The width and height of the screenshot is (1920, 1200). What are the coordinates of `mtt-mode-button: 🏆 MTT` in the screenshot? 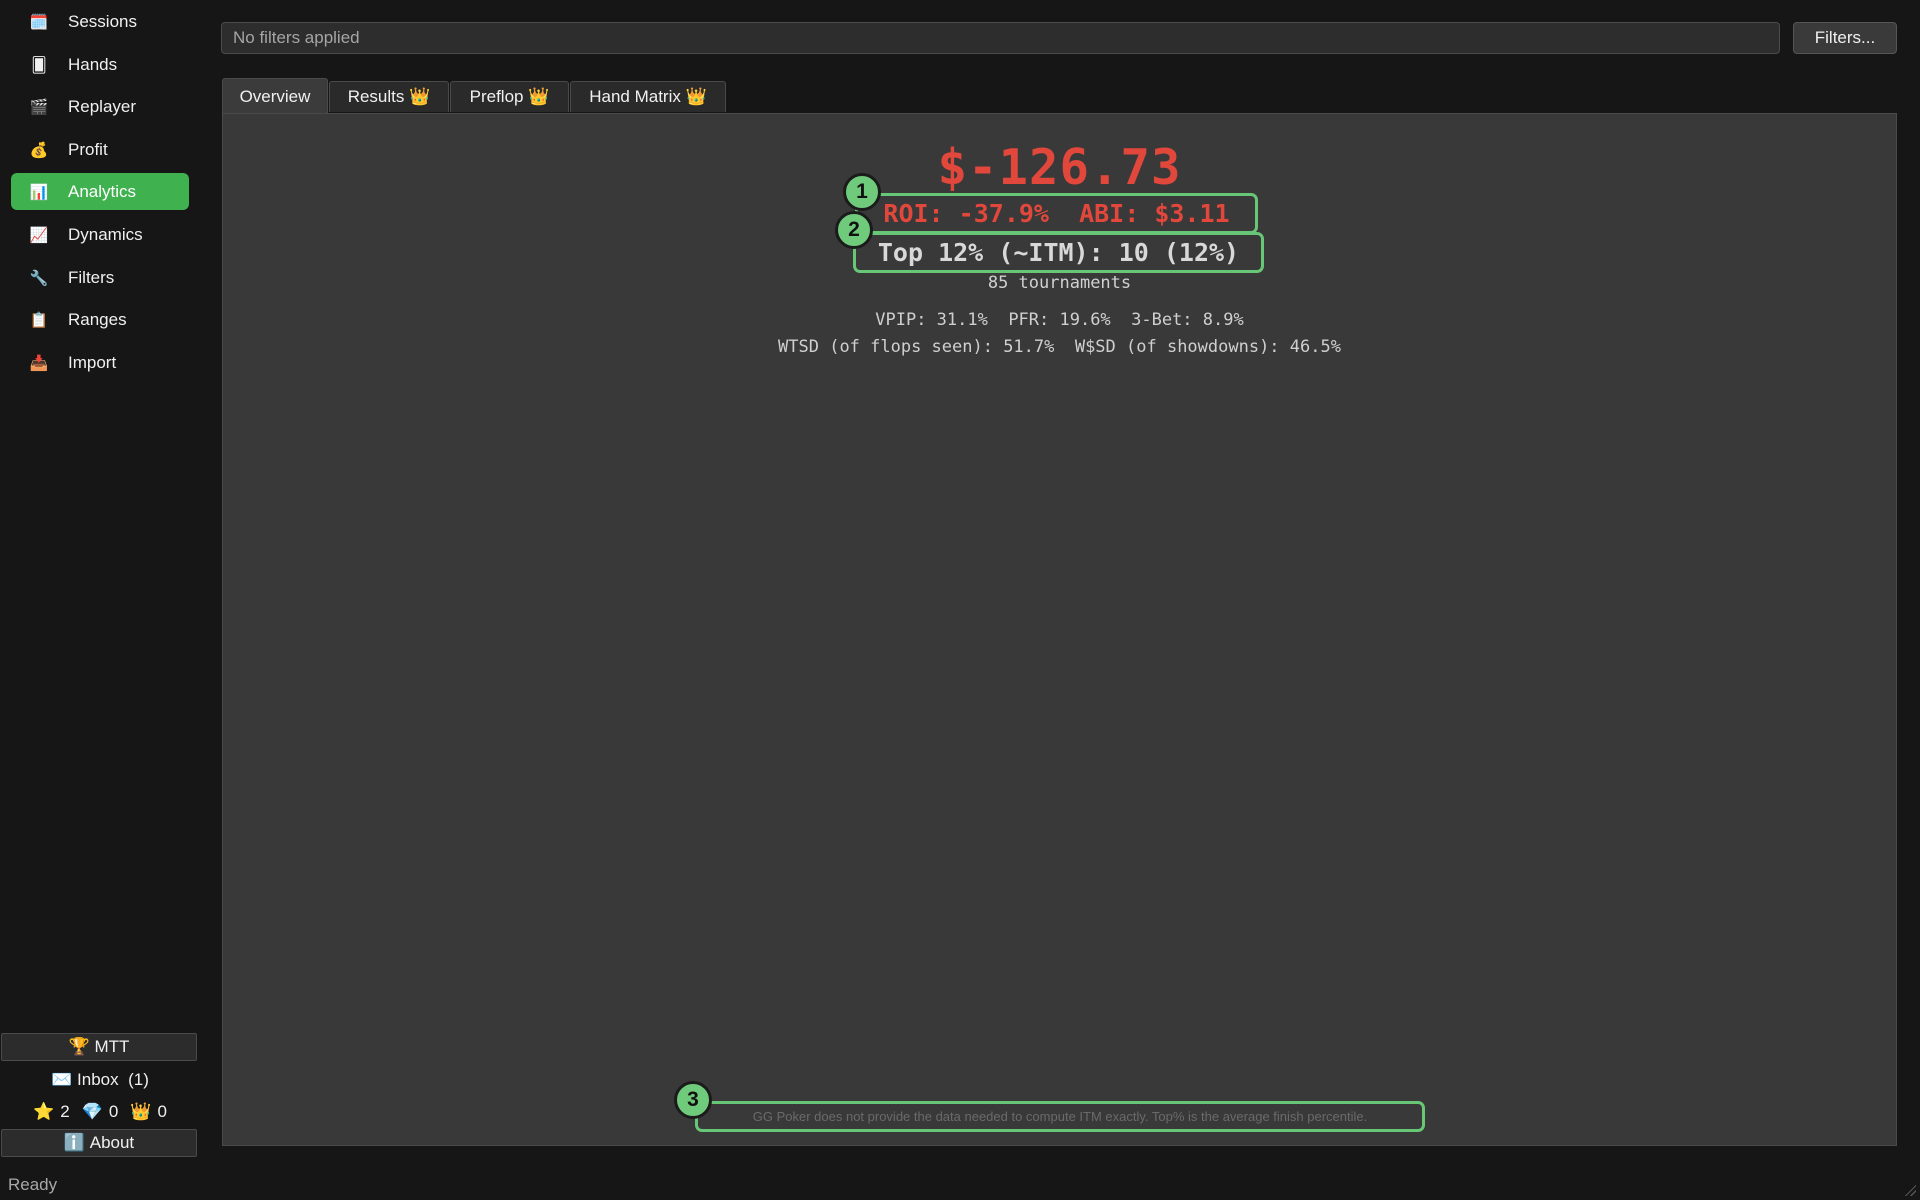 It's located at (99, 1047).